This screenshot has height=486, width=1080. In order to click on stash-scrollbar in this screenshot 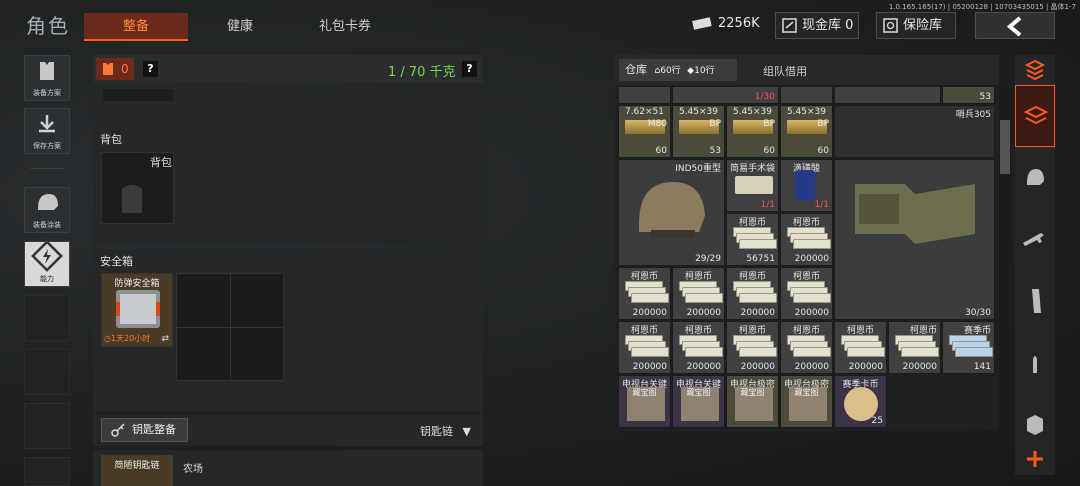, I will do `click(1005, 258)`.